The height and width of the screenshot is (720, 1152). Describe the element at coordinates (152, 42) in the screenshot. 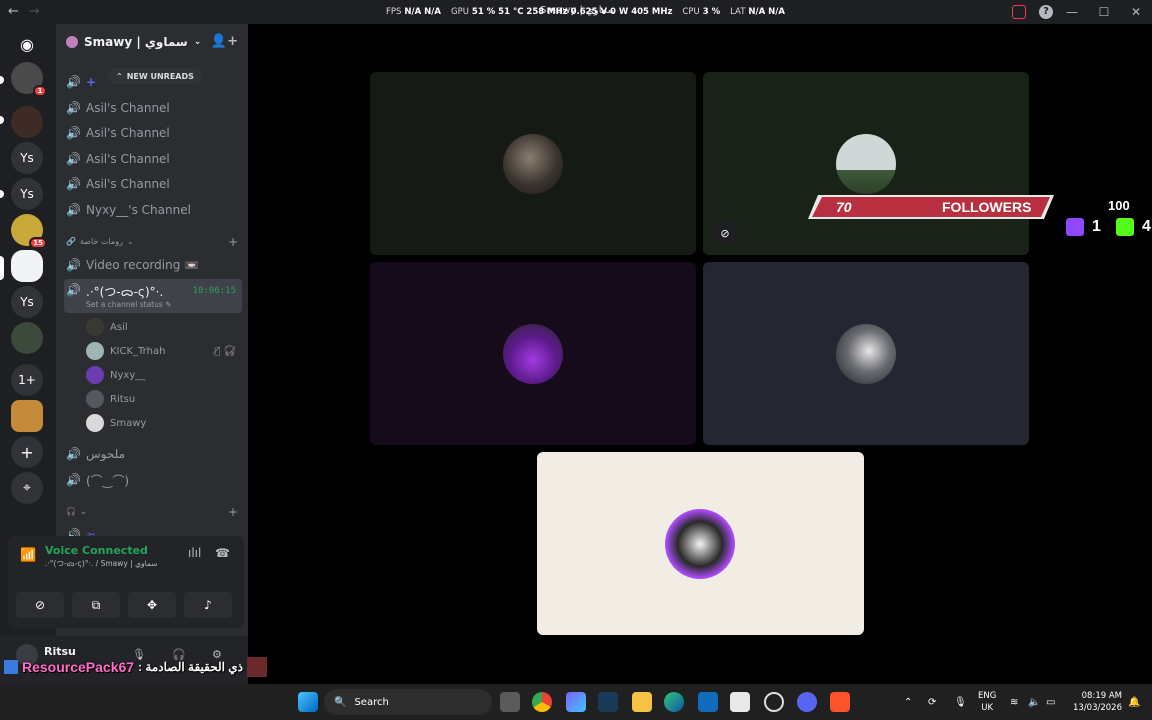

I see `server-header: Smawy | سماوي ⌄ 👤+` at that location.